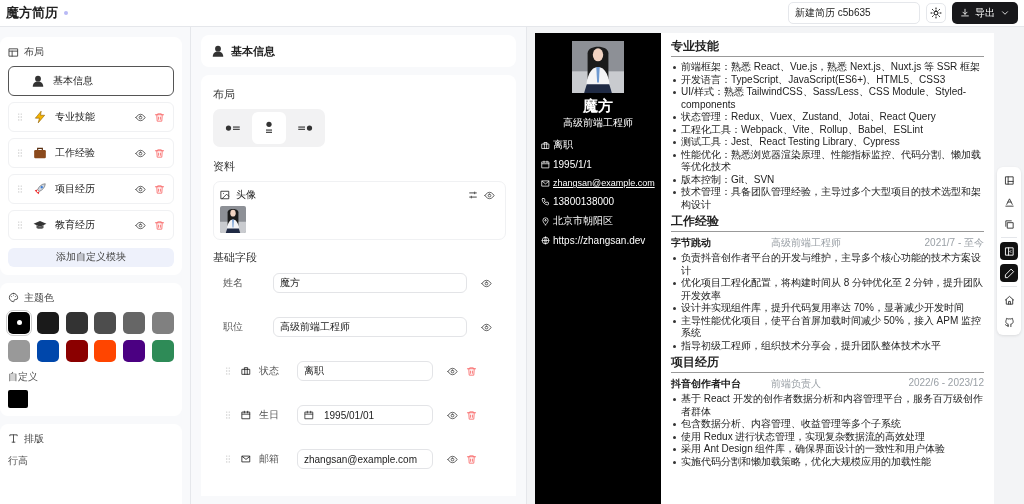  I want to click on bullet-text: 使用 Redux 进行状态管理，实现复杂数据流的高效处理, so click(804, 436).